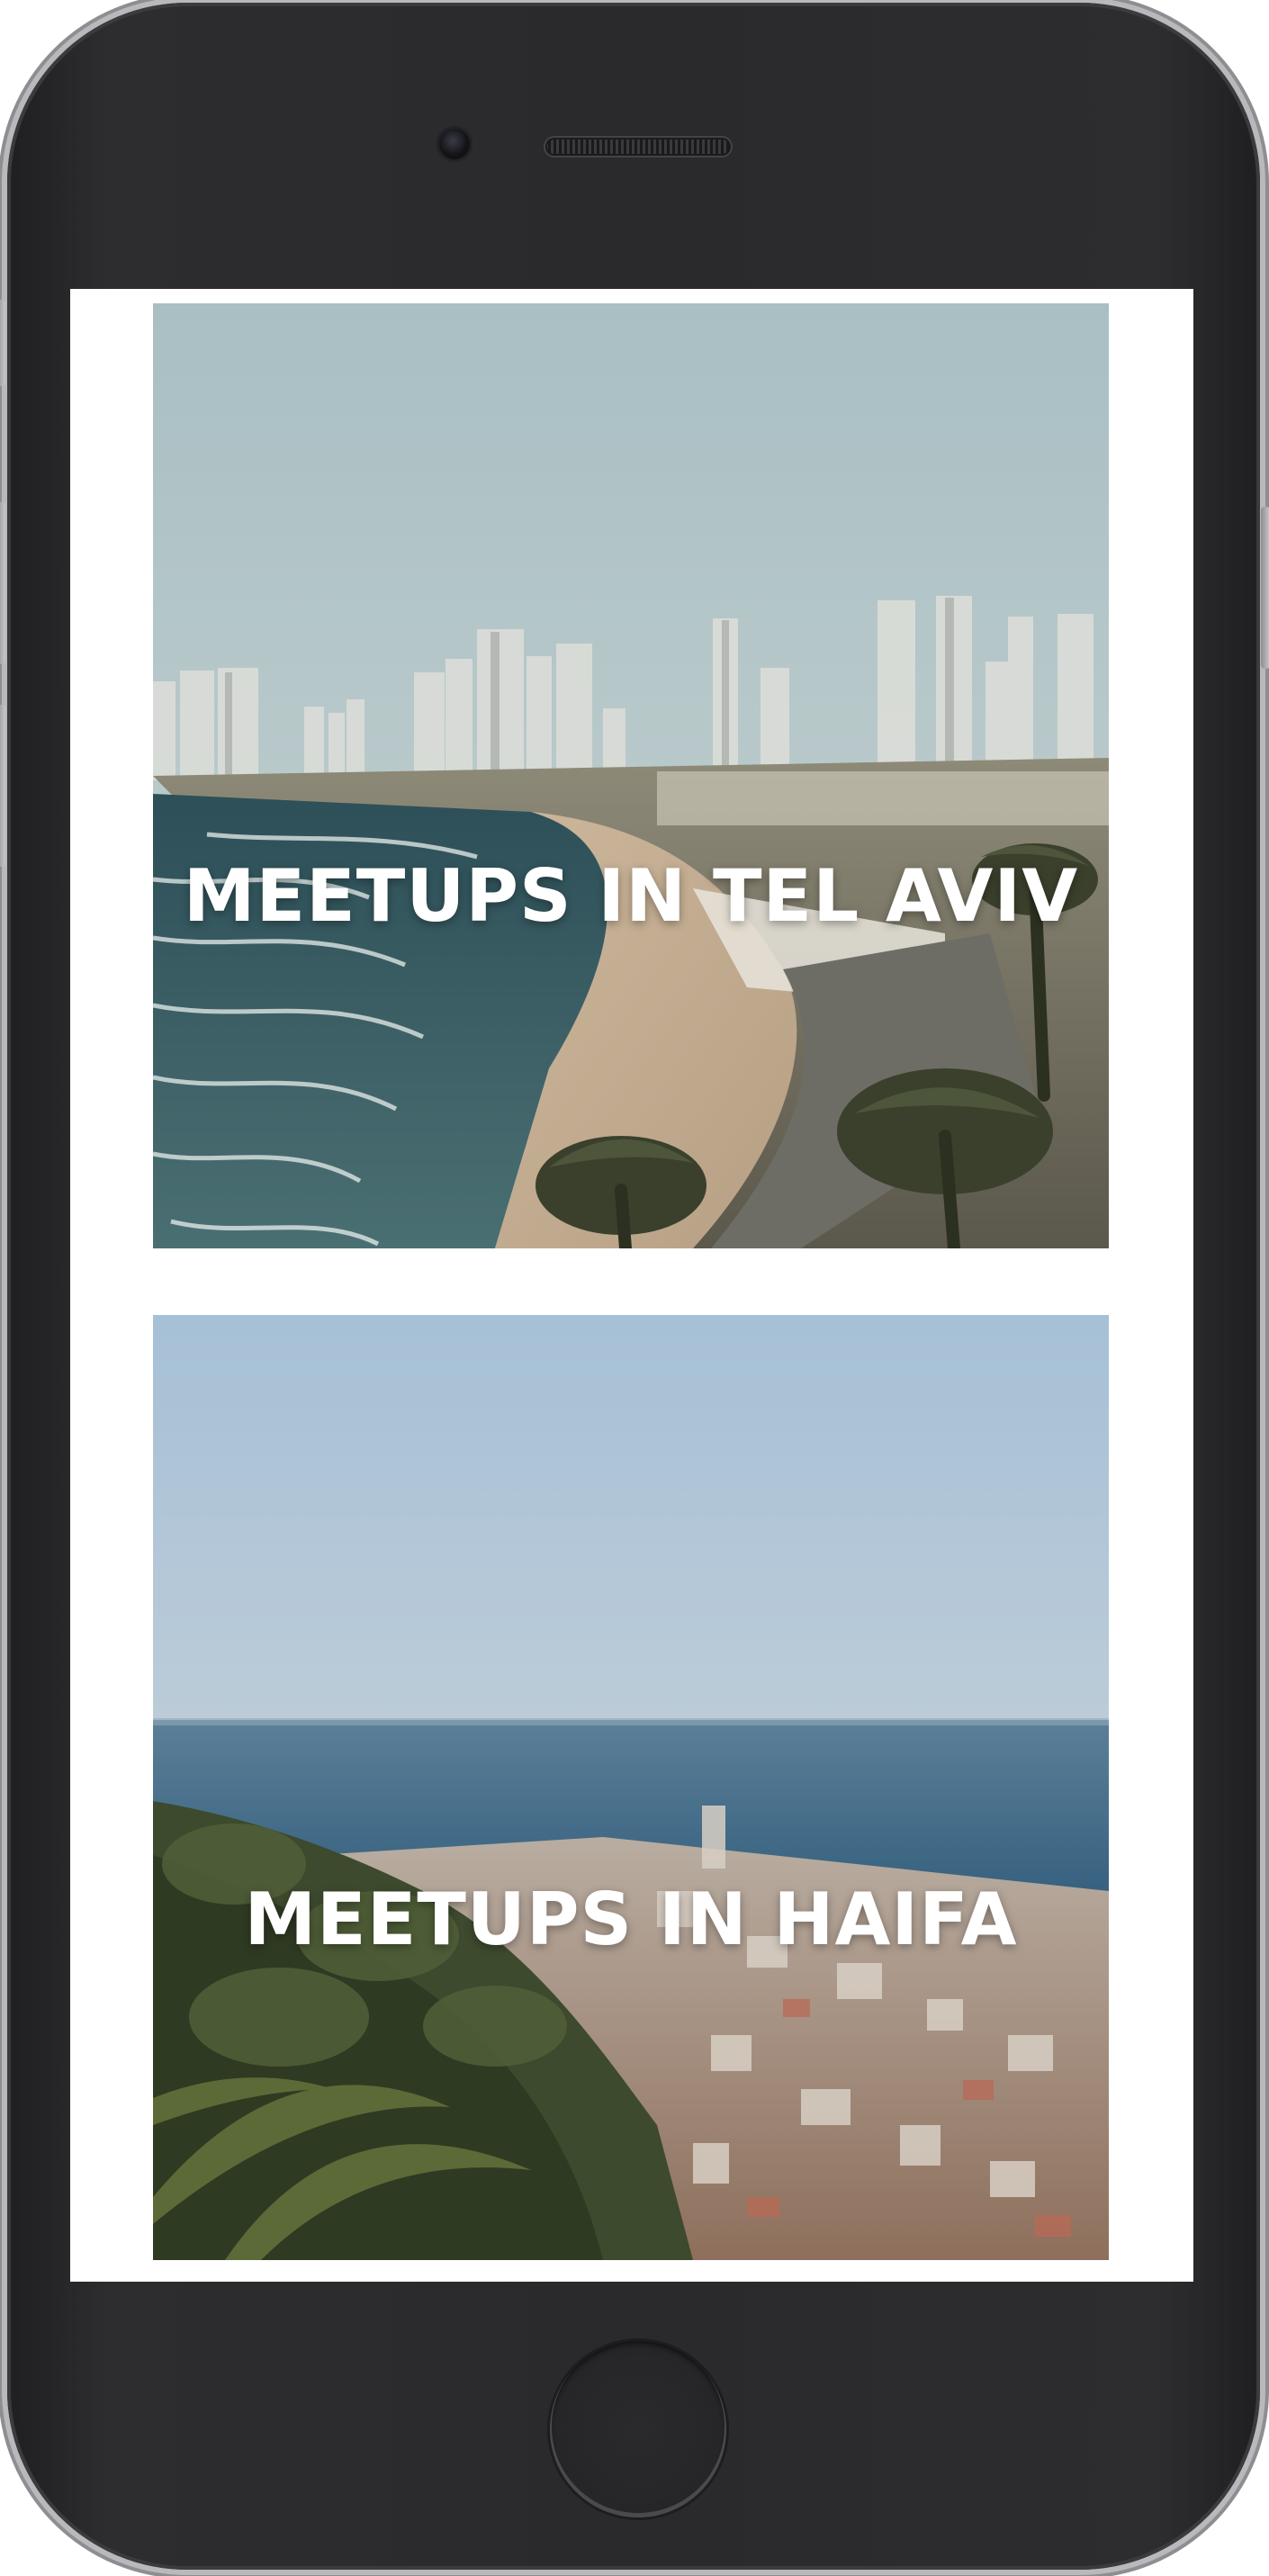  Describe the element at coordinates (631, 1919) in the screenshot. I see `card-title-haifa: MEETUPS IN HAIFA` at that location.